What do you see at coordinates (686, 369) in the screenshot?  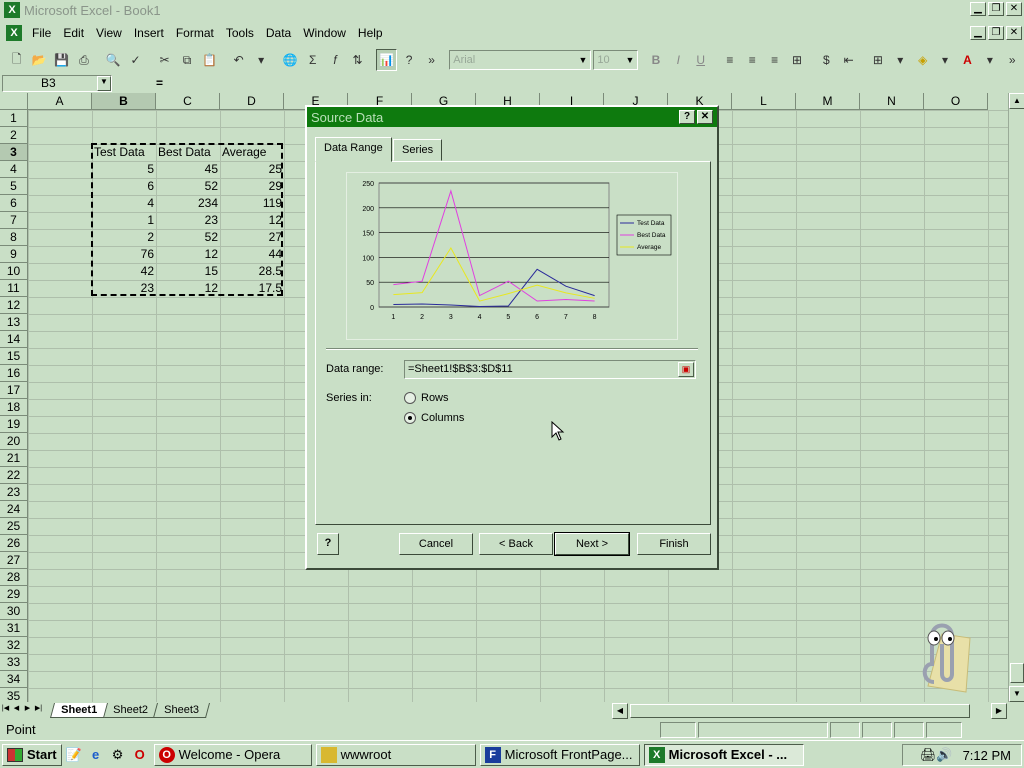 I see `collapse-dialog-icon: ▣` at bounding box center [686, 369].